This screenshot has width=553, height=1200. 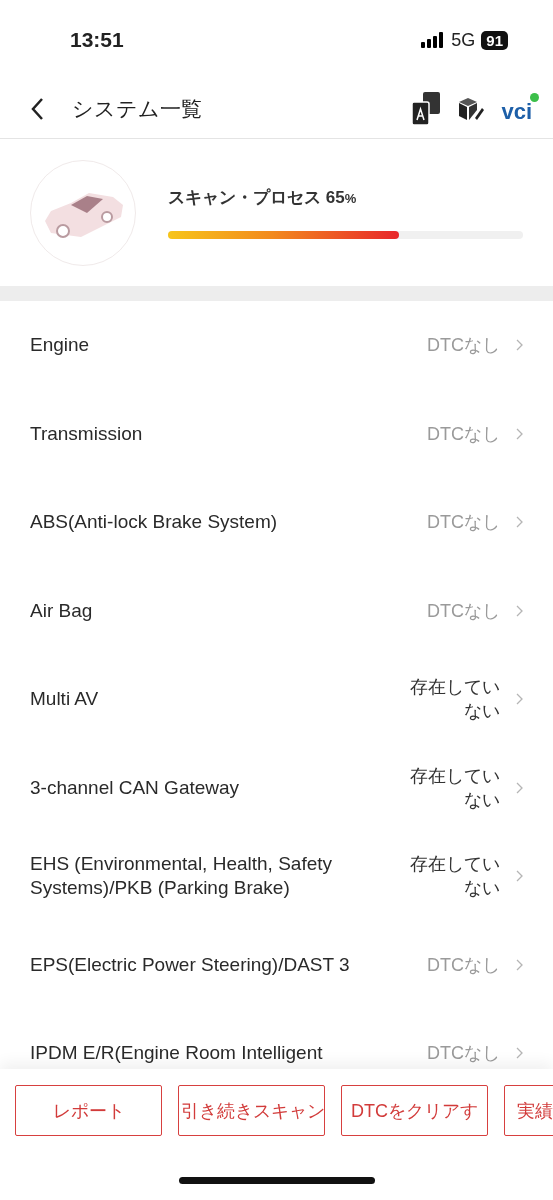 What do you see at coordinates (263, 198) in the screenshot?
I see `scan-progress-label: スキャン・プロセス 65%` at bounding box center [263, 198].